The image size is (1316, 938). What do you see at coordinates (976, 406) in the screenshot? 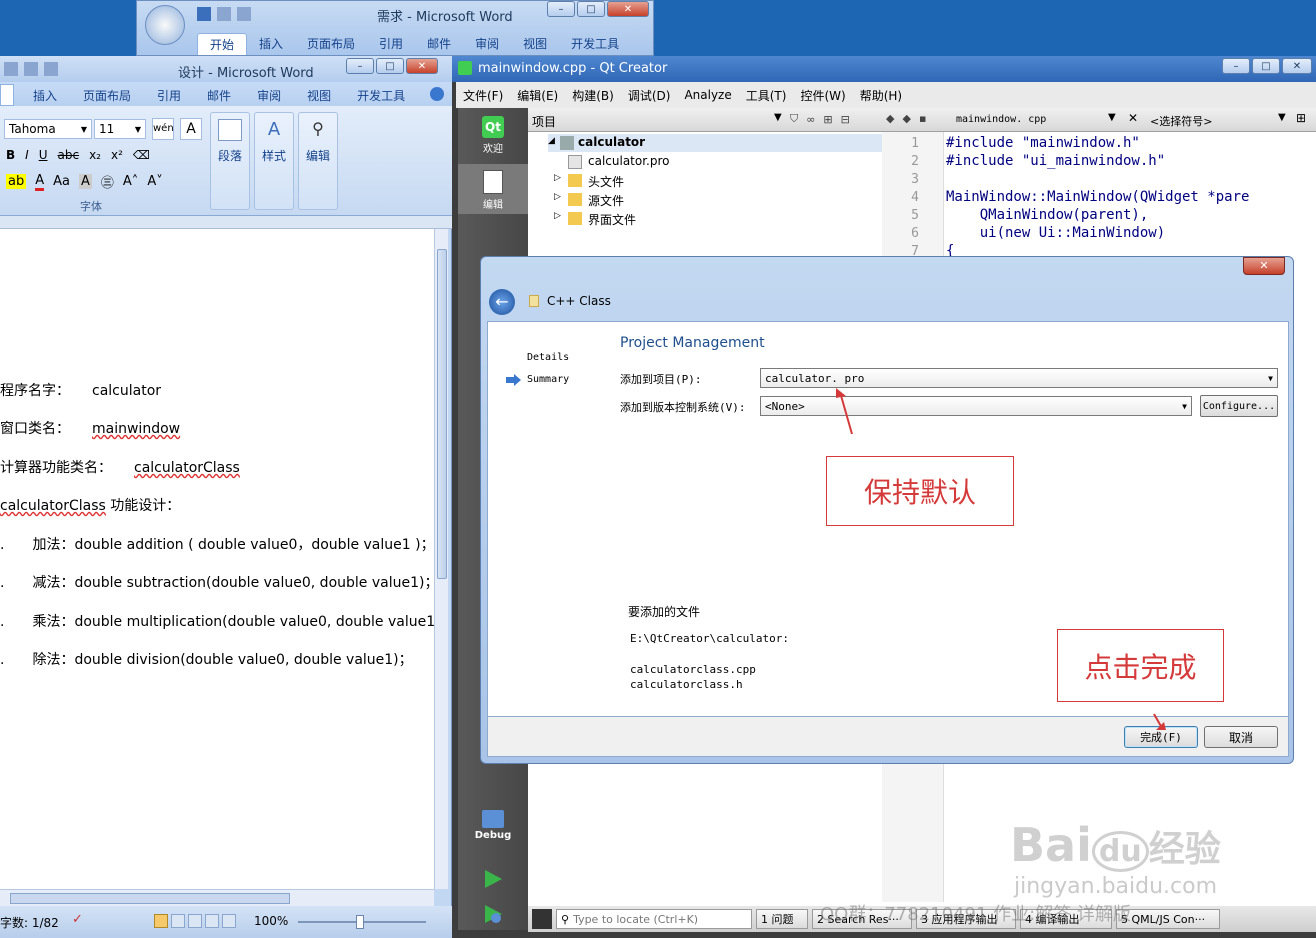
I see `vcs-combo: <None> ▼` at bounding box center [976, 406].